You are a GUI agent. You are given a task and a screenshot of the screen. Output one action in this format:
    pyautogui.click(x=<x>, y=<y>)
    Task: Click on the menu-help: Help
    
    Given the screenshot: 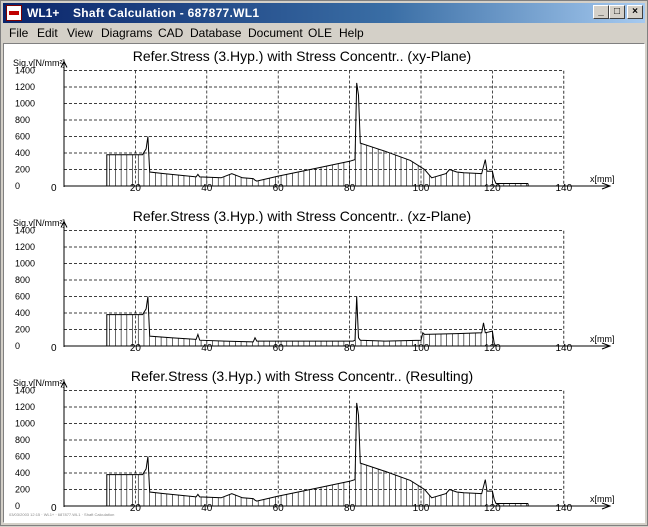 What is the action you would take?
    pyautogui.click(x=351, y=33)
    